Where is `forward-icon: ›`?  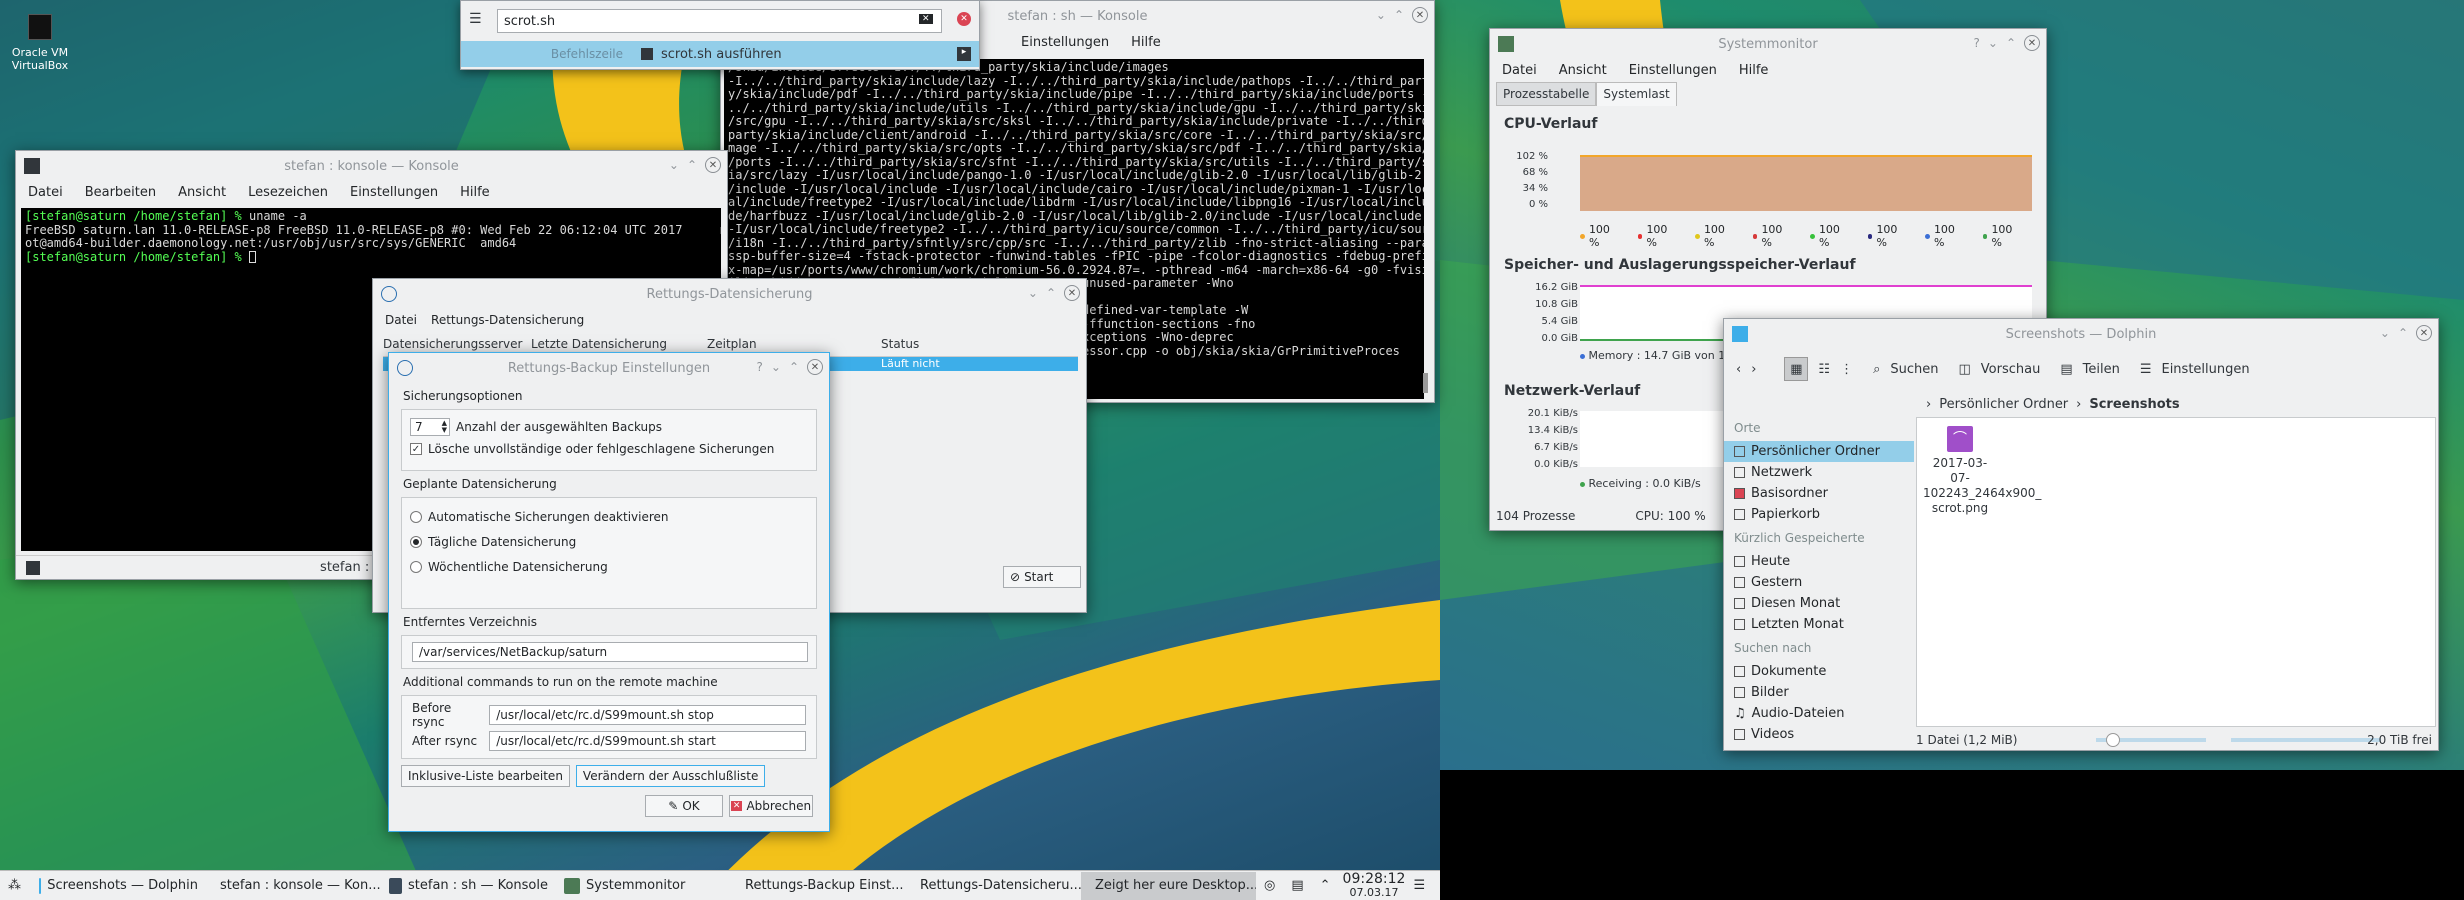
forward-icon: › is located at coordinates (1753, 369).